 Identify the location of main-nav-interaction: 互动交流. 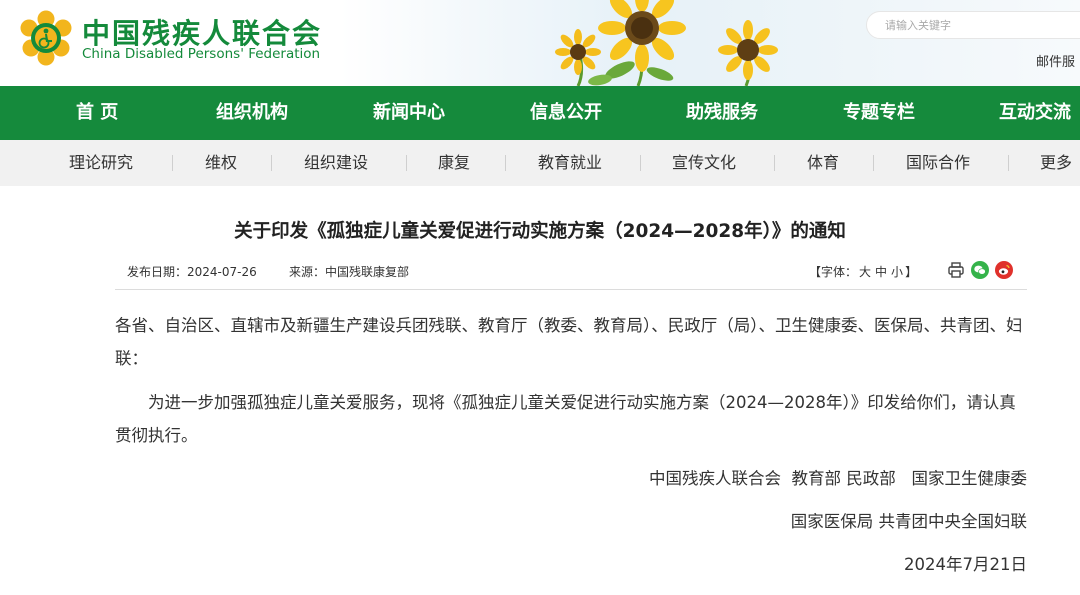
(1035, 113).